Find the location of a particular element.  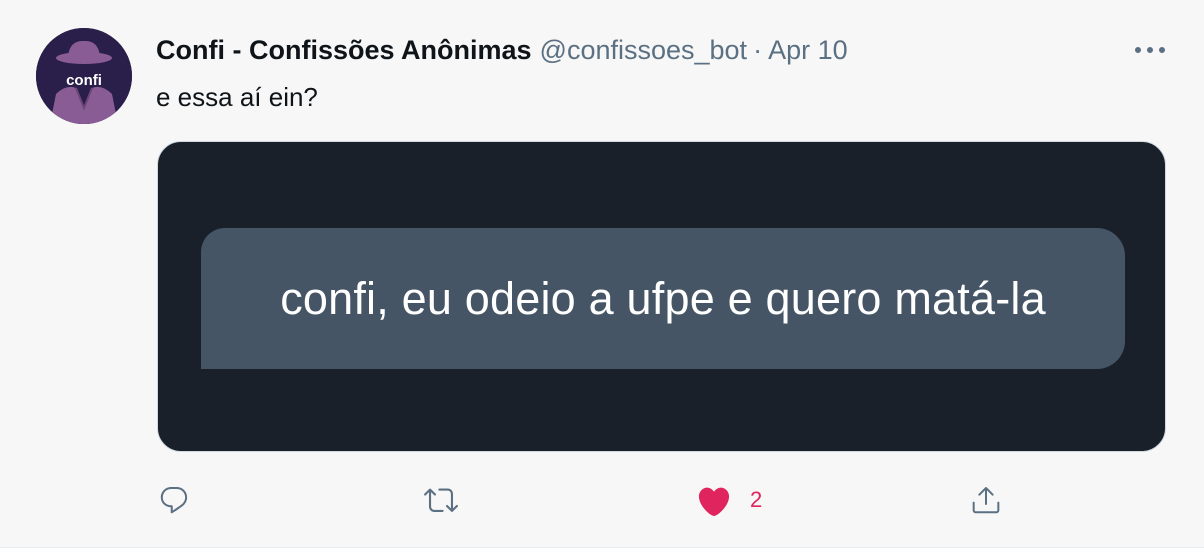

heart-icon is located at coordinates (714, 501).